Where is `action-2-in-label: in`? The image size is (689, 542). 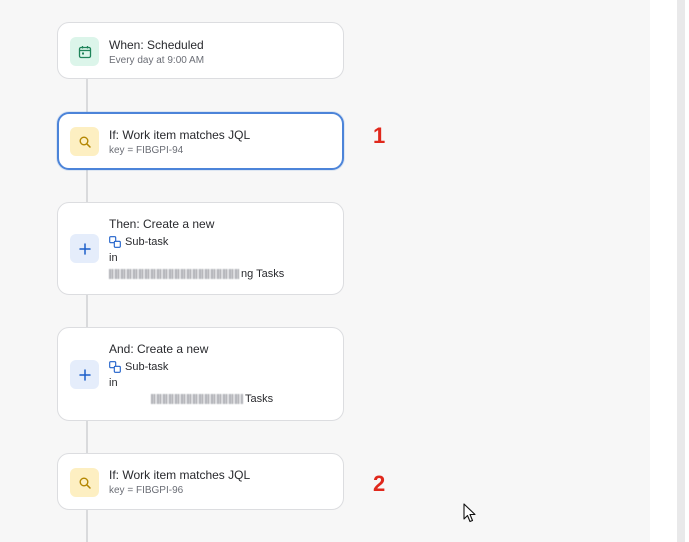 action-2-in-label: in is located at coordinates (113, 383).